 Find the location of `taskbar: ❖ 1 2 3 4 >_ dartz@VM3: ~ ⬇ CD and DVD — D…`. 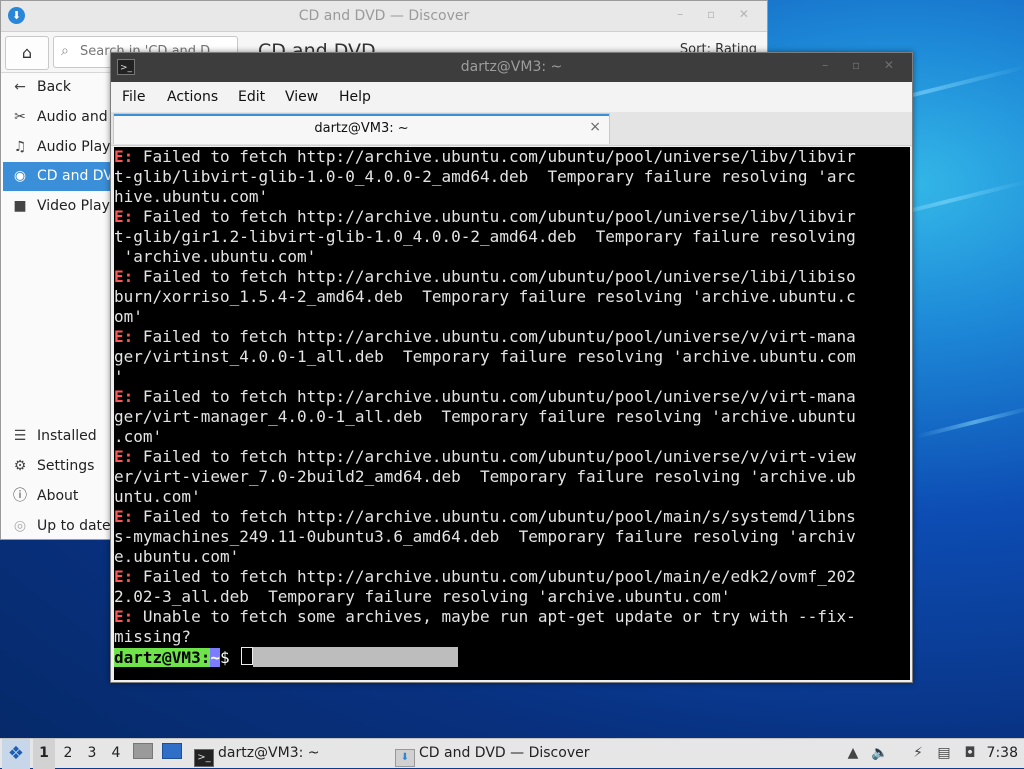

taskbar: ❖ 1 2 3 4 >_ dartz@VM3: ~ ⬇ CD and DVD — D… is located at coordinates (512, 753).